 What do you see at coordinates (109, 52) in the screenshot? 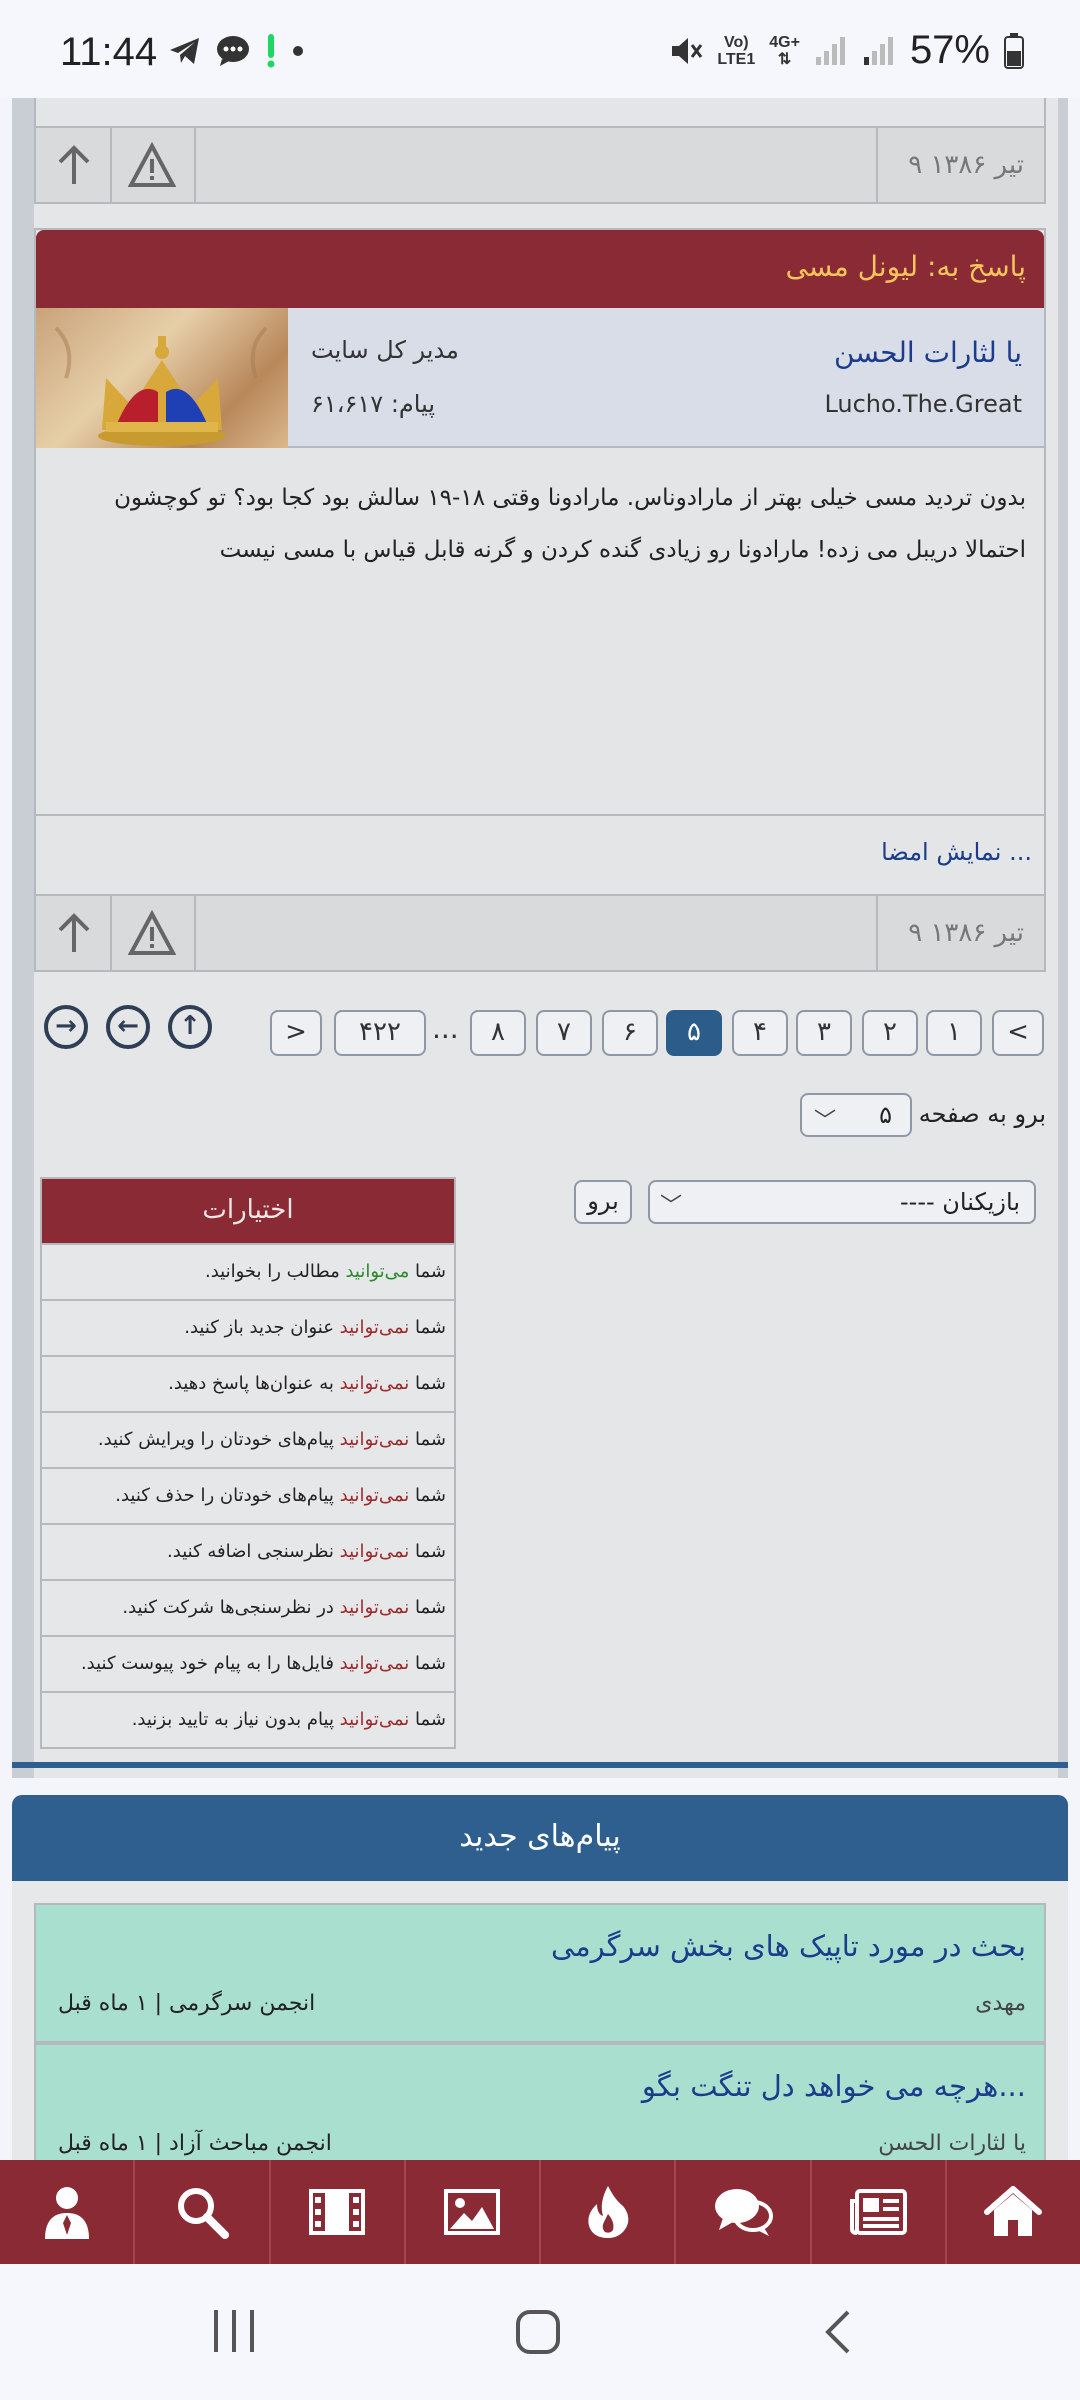
I see `status-time: 11:44` at bounding box center [109, 52].